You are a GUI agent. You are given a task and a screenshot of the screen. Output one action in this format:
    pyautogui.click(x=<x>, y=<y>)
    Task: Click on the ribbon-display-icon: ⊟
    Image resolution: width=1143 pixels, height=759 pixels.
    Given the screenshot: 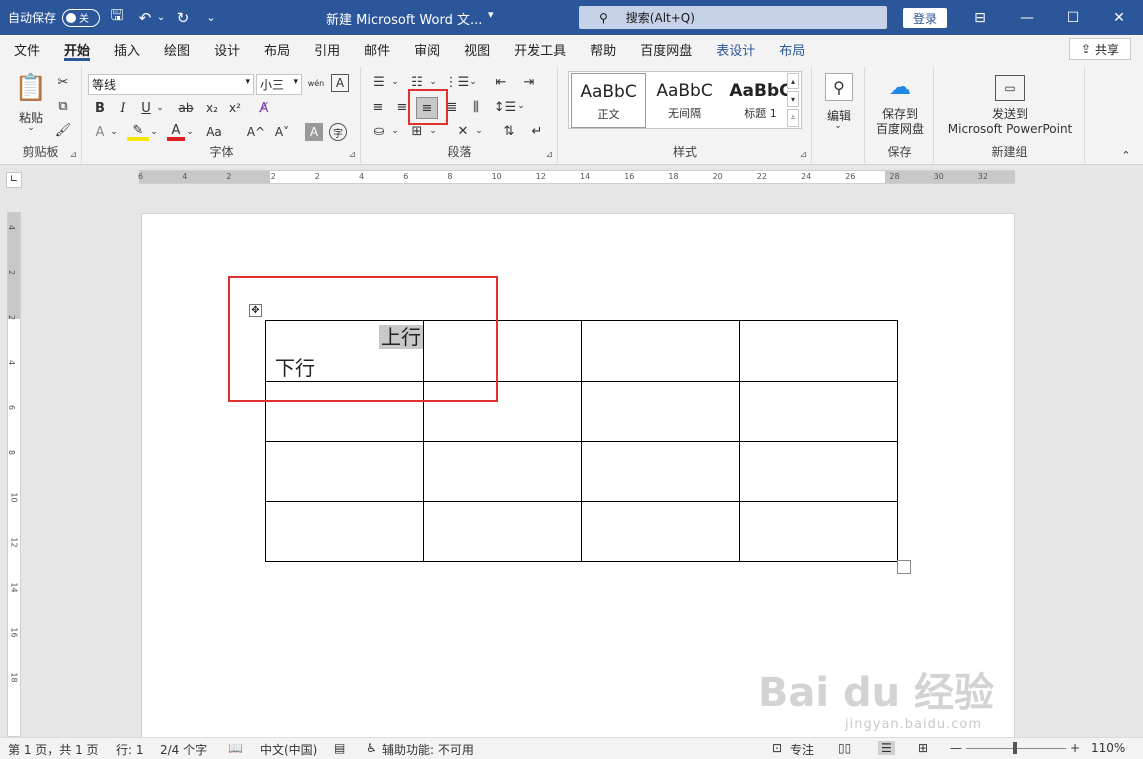 What is the action you would take?
    pyautogui.click(x=980, y=17)
    